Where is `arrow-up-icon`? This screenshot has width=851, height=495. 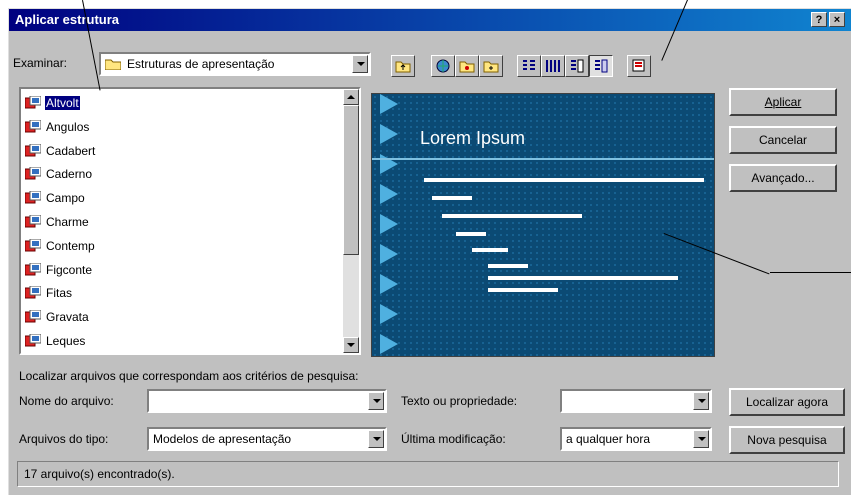
arrow-up-icon is located at coordinates (351, 97).